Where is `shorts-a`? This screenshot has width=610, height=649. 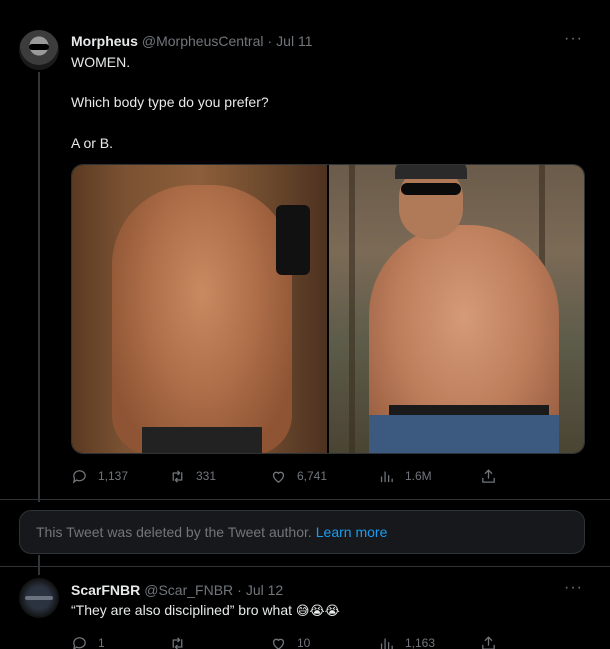 shorts-a is located at coordinates (202, 440).